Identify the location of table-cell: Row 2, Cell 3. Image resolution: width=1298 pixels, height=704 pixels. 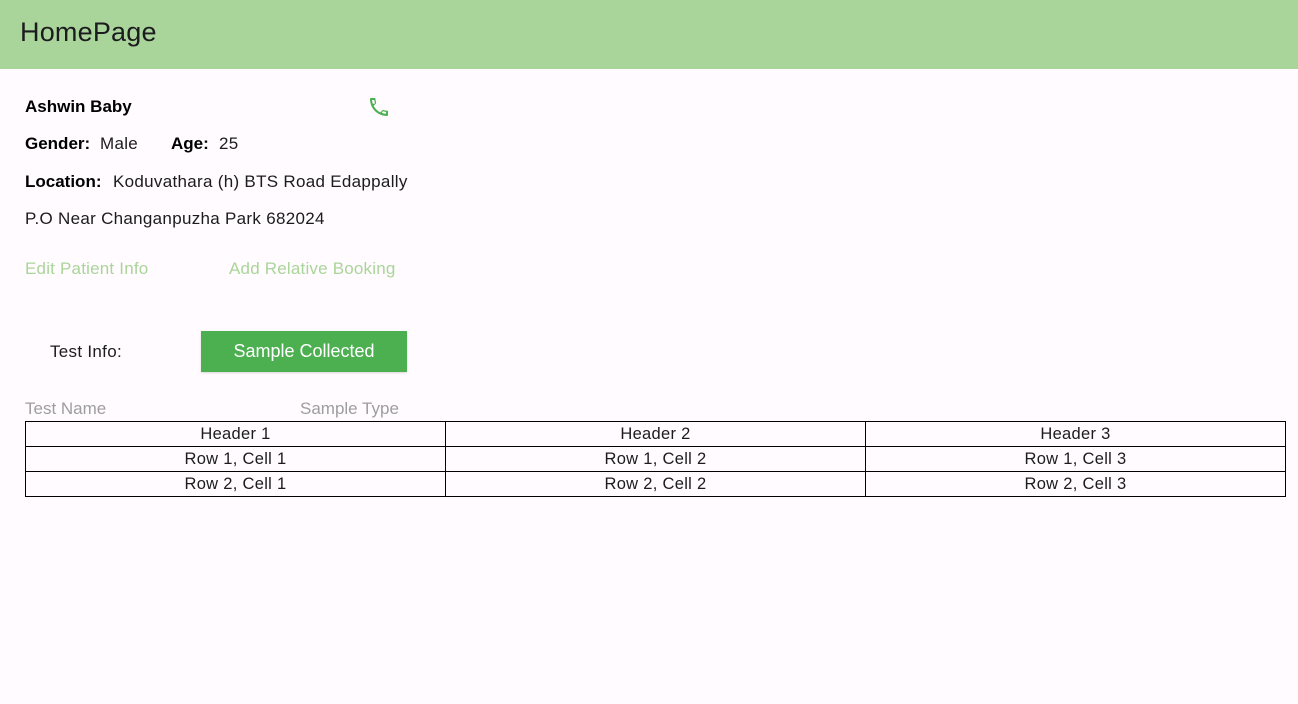
(1075, 484).